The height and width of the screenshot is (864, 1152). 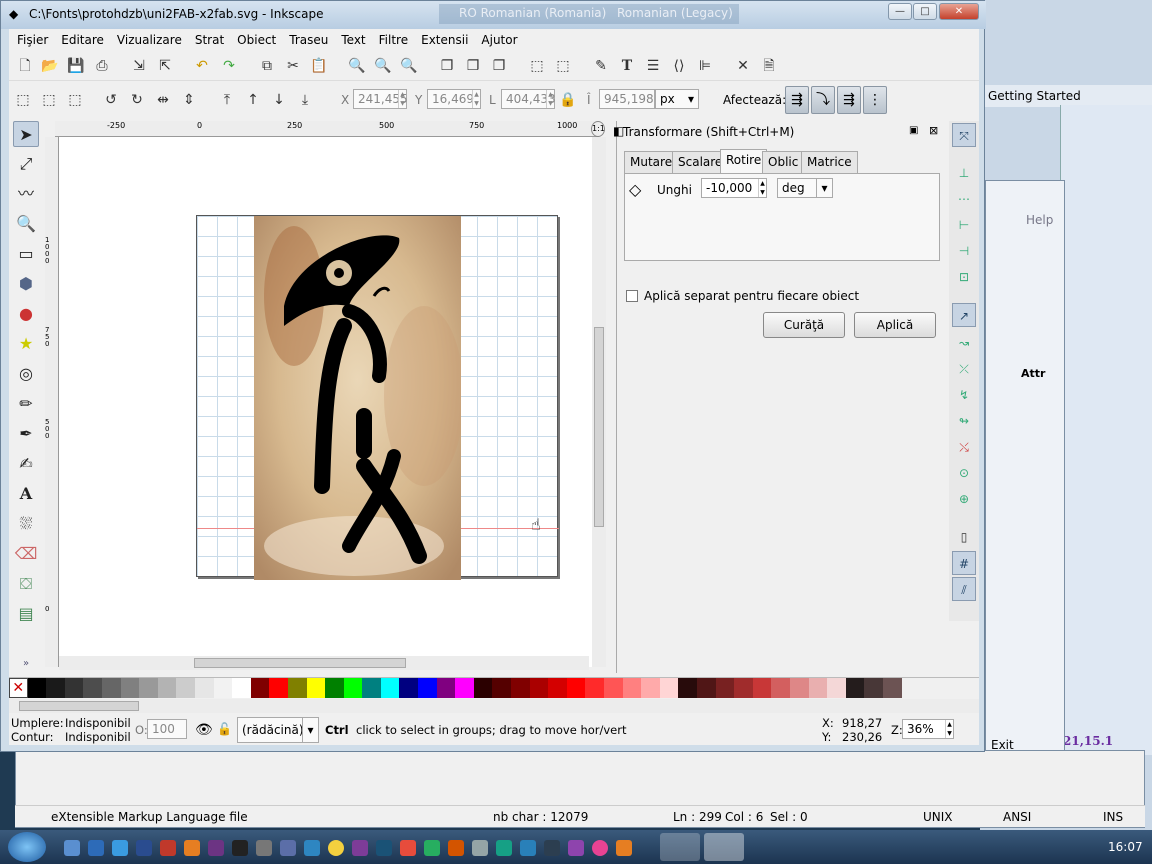 I want to click on select-all-icon: ⬚, so click(x=23, y=100).